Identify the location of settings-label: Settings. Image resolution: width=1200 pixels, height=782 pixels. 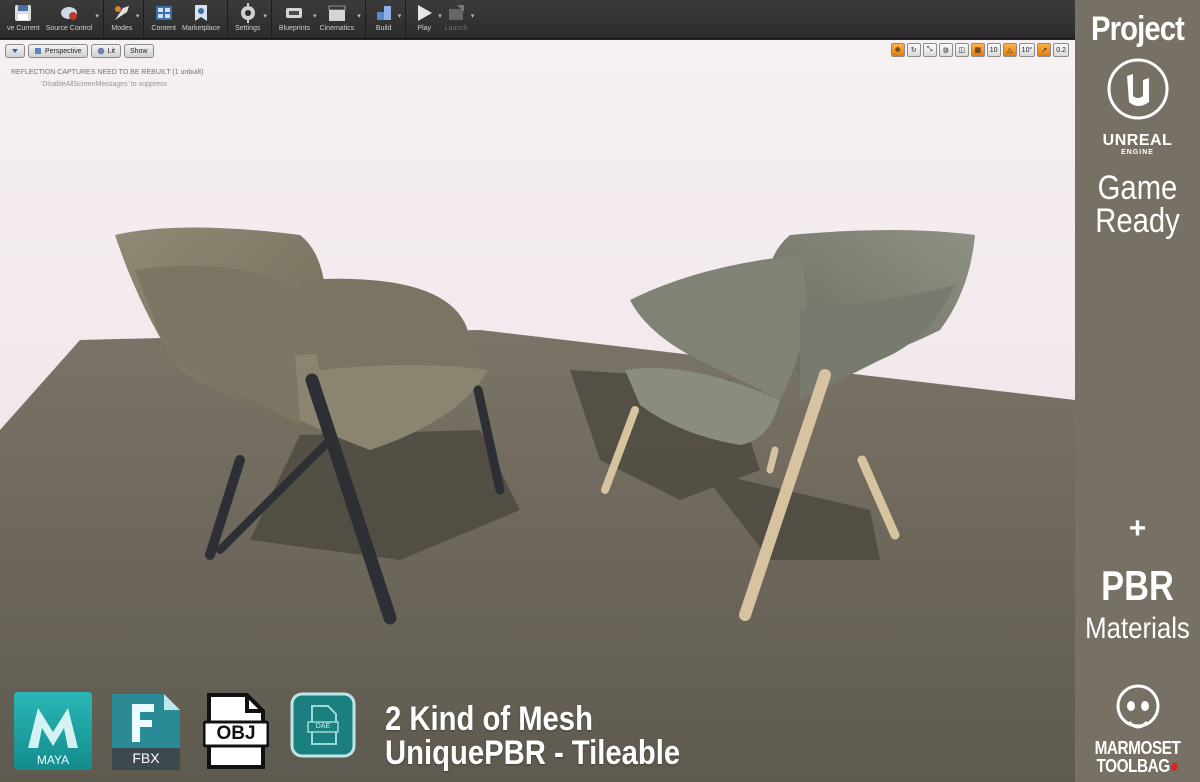
(248, 28).